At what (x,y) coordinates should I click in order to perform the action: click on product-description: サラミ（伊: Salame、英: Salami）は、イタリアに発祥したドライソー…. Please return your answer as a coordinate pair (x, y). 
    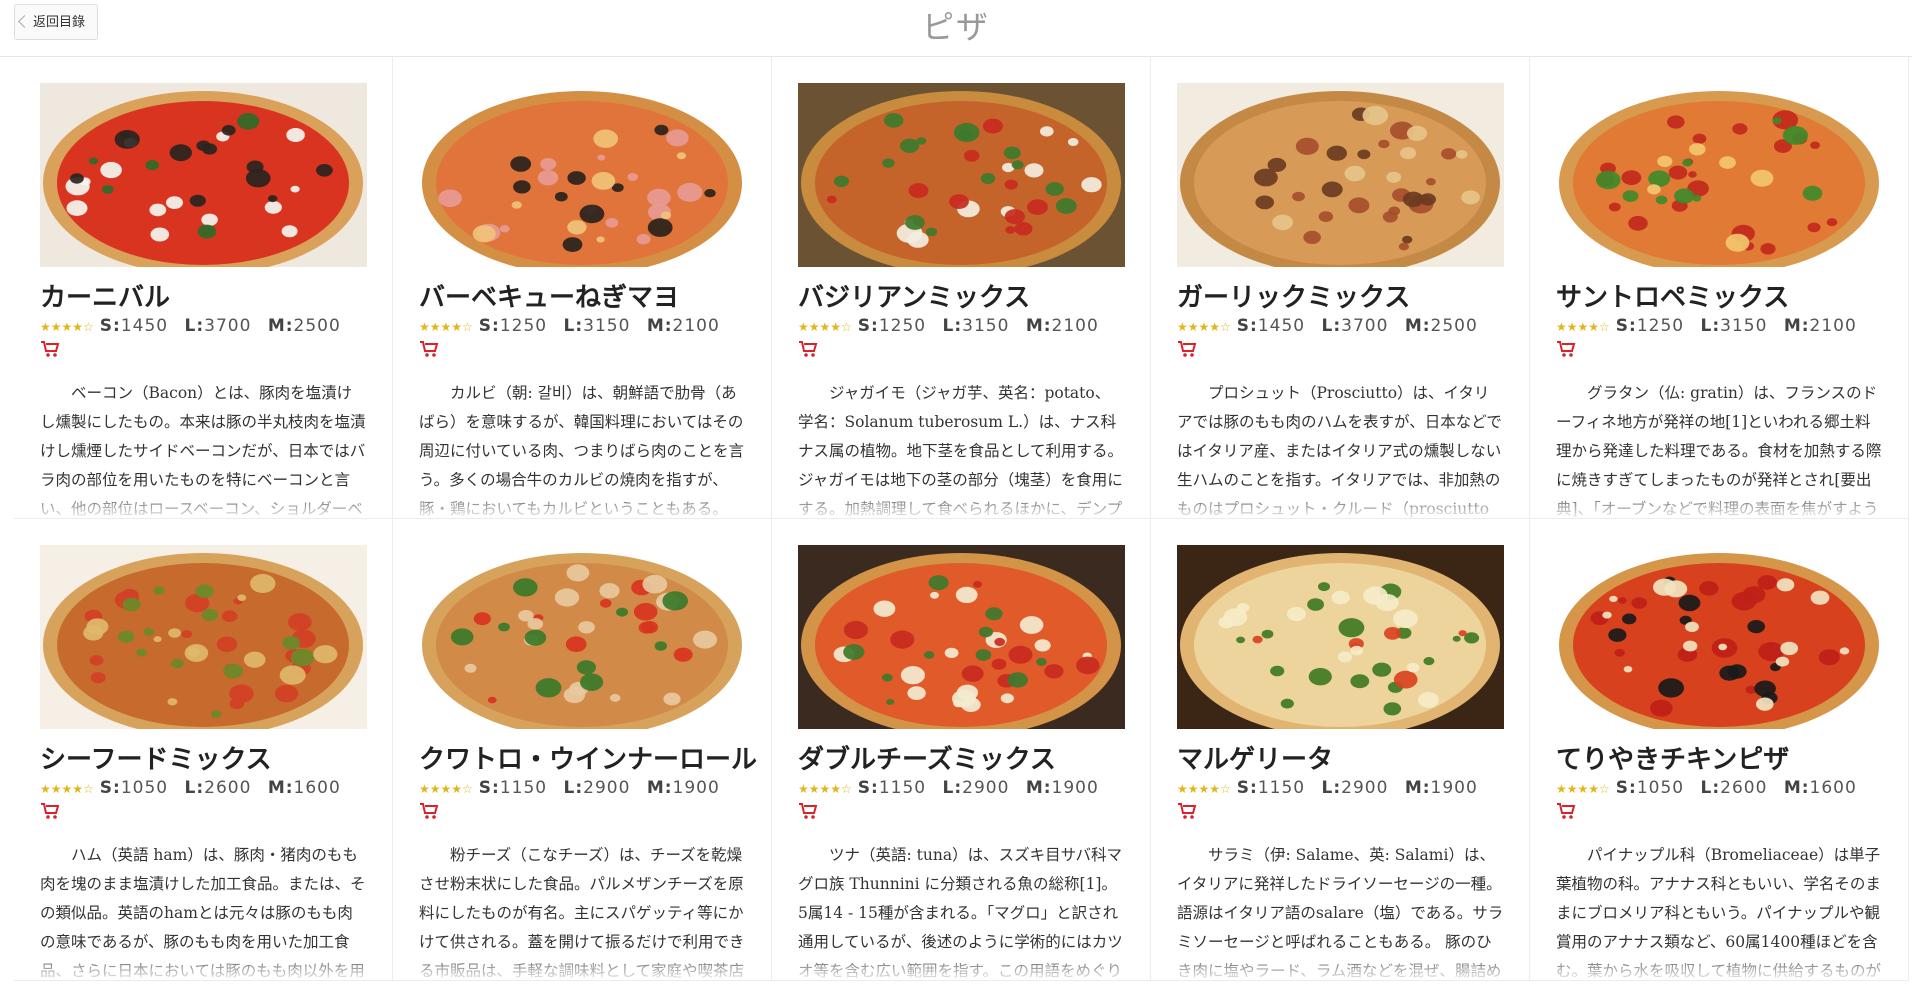
    Looking at the image, I should click on (1340, 910).